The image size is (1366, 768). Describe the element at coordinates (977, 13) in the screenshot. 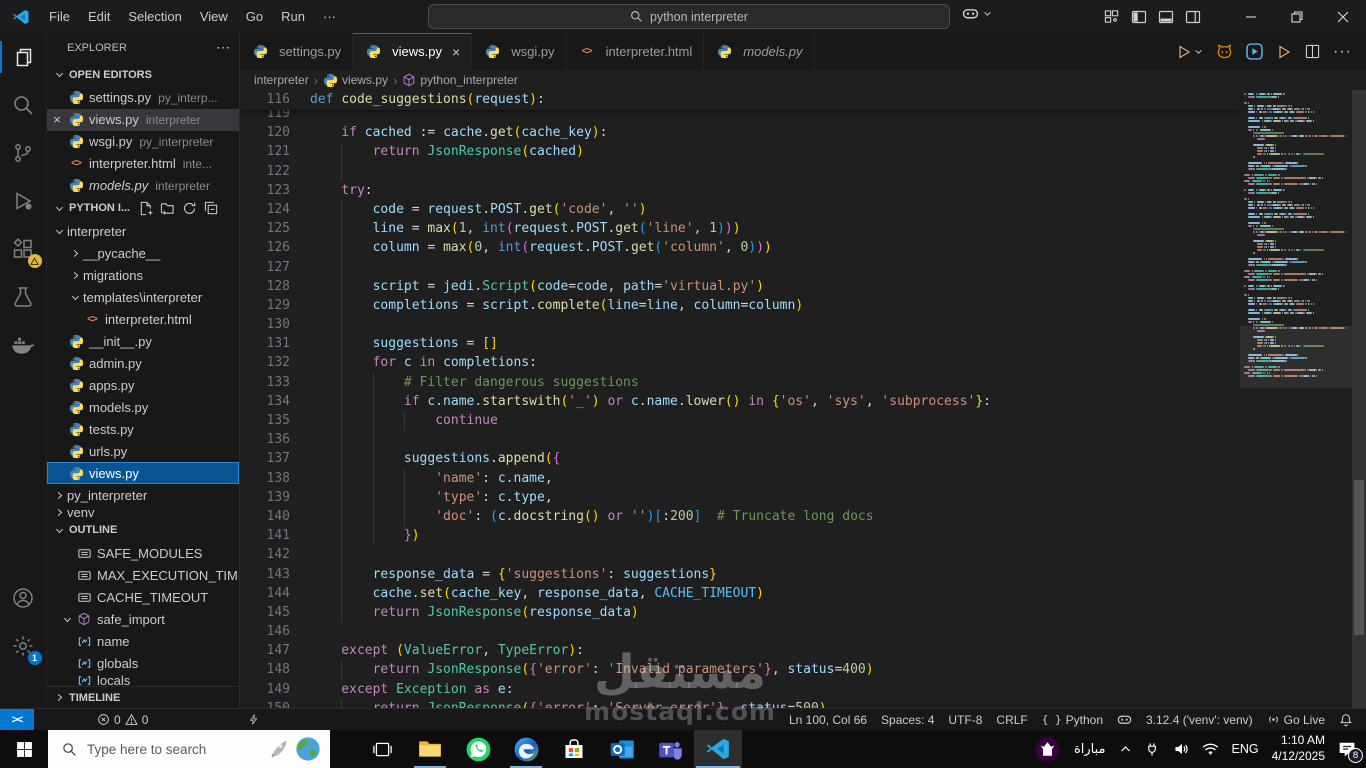

I see `copilot-menu` at that location.